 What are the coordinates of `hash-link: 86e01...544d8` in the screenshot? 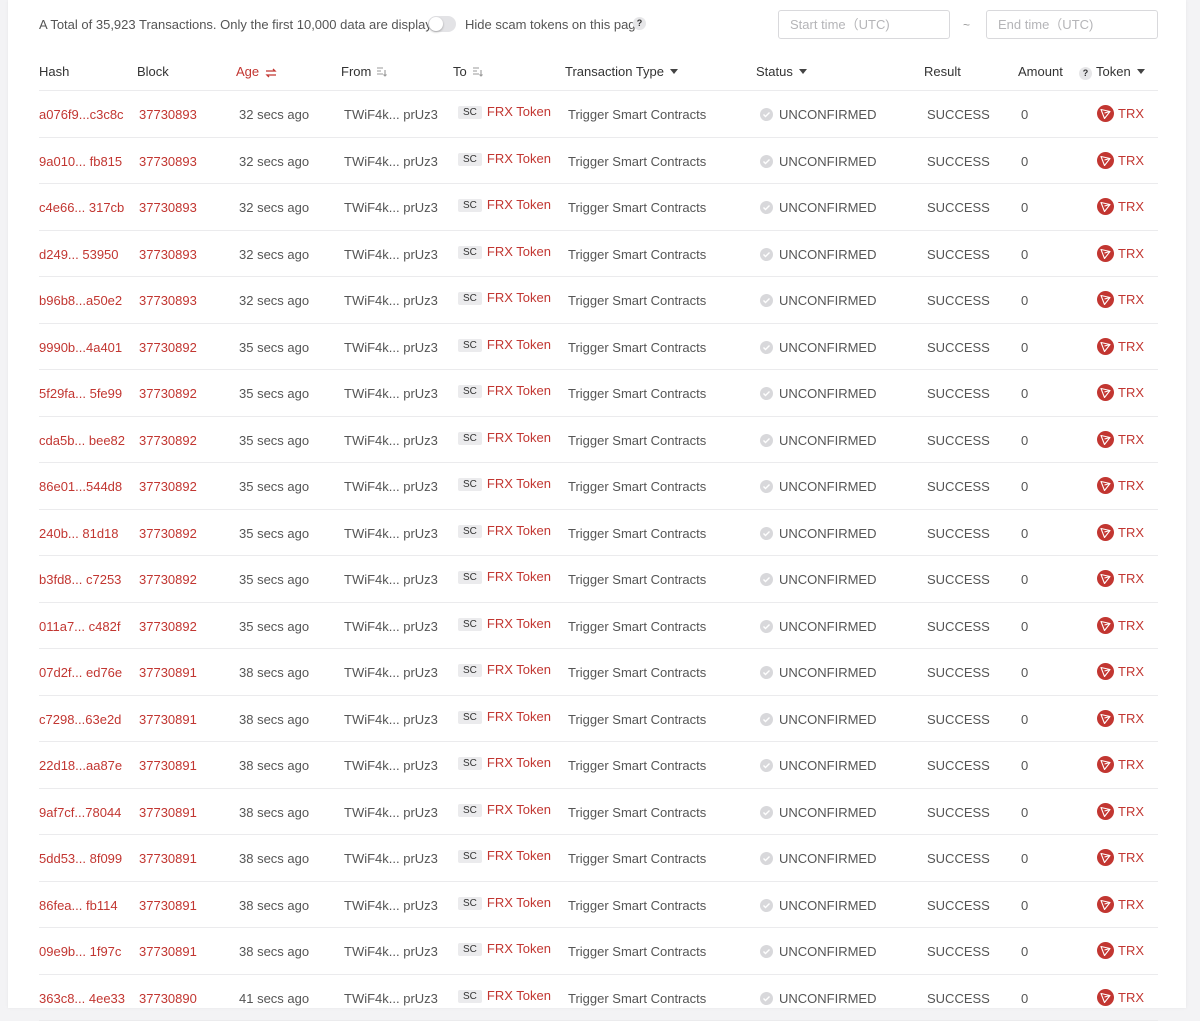 It's located at (80, 486).